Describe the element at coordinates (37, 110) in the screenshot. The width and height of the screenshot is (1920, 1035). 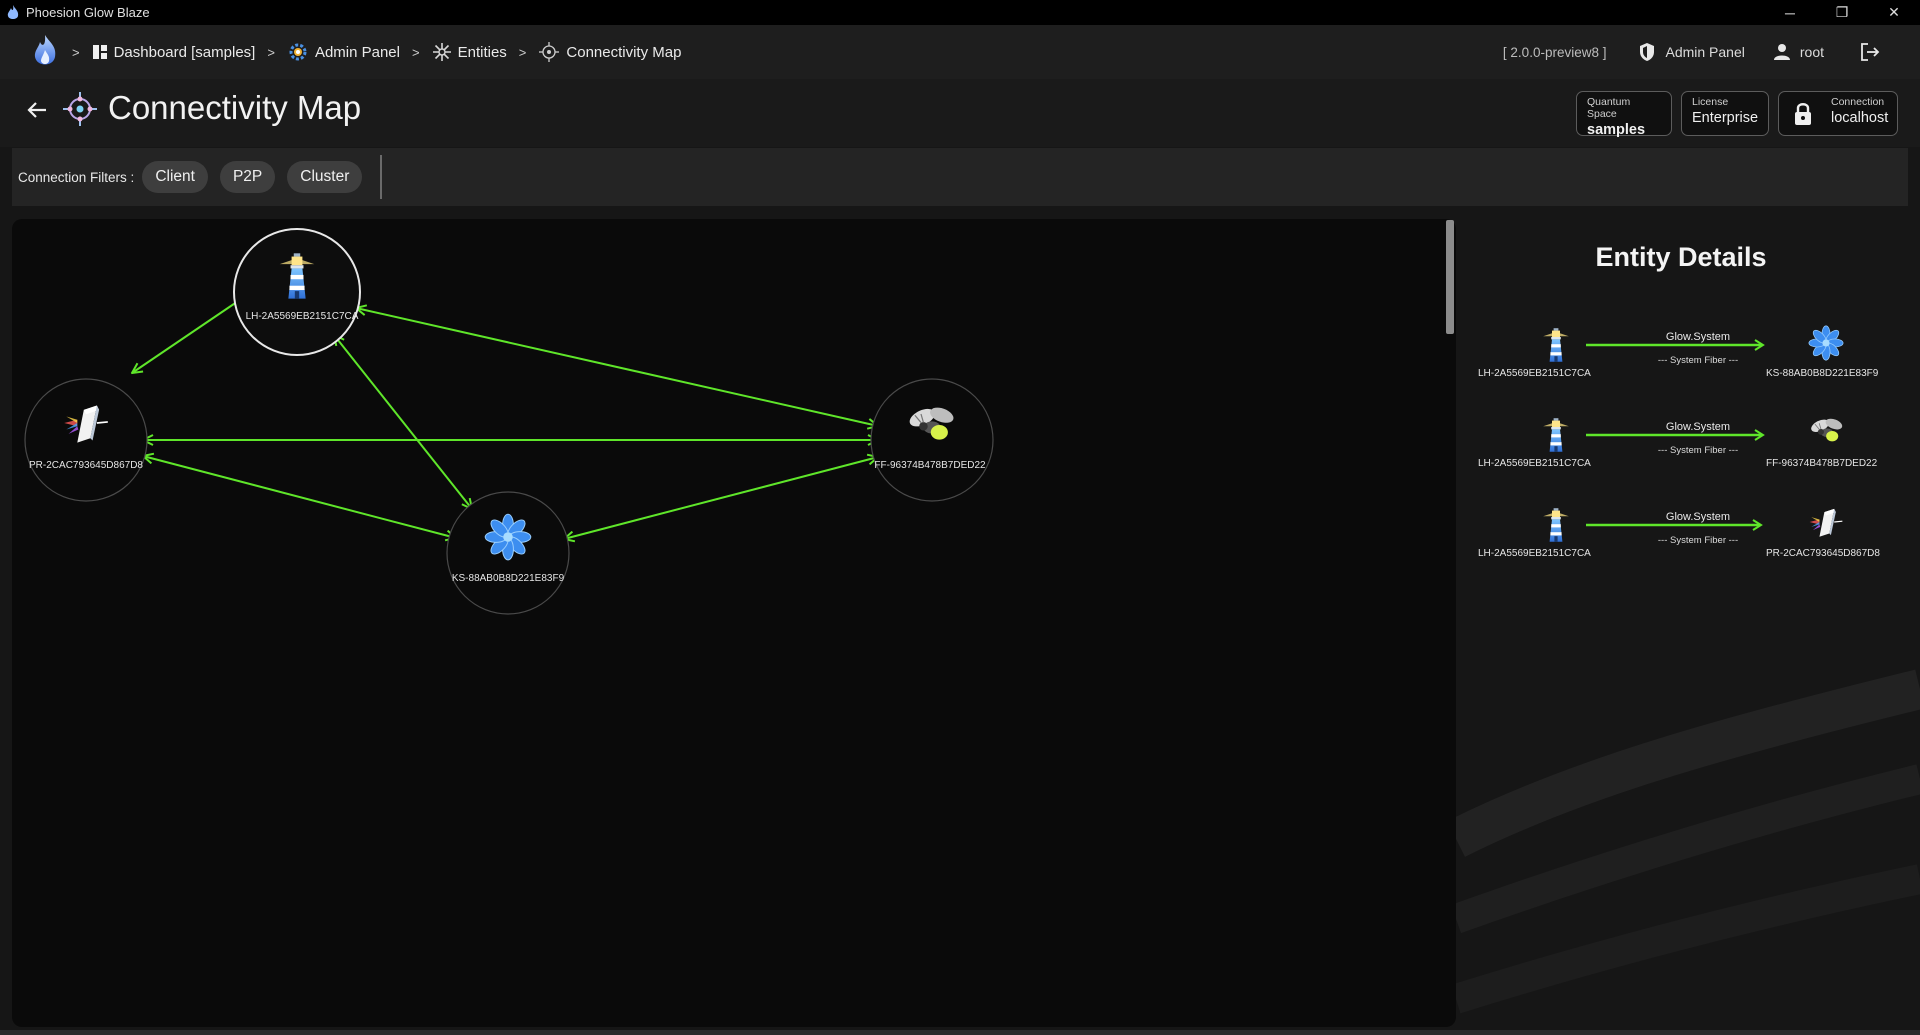
I see `back-arrow-icon` at that location.